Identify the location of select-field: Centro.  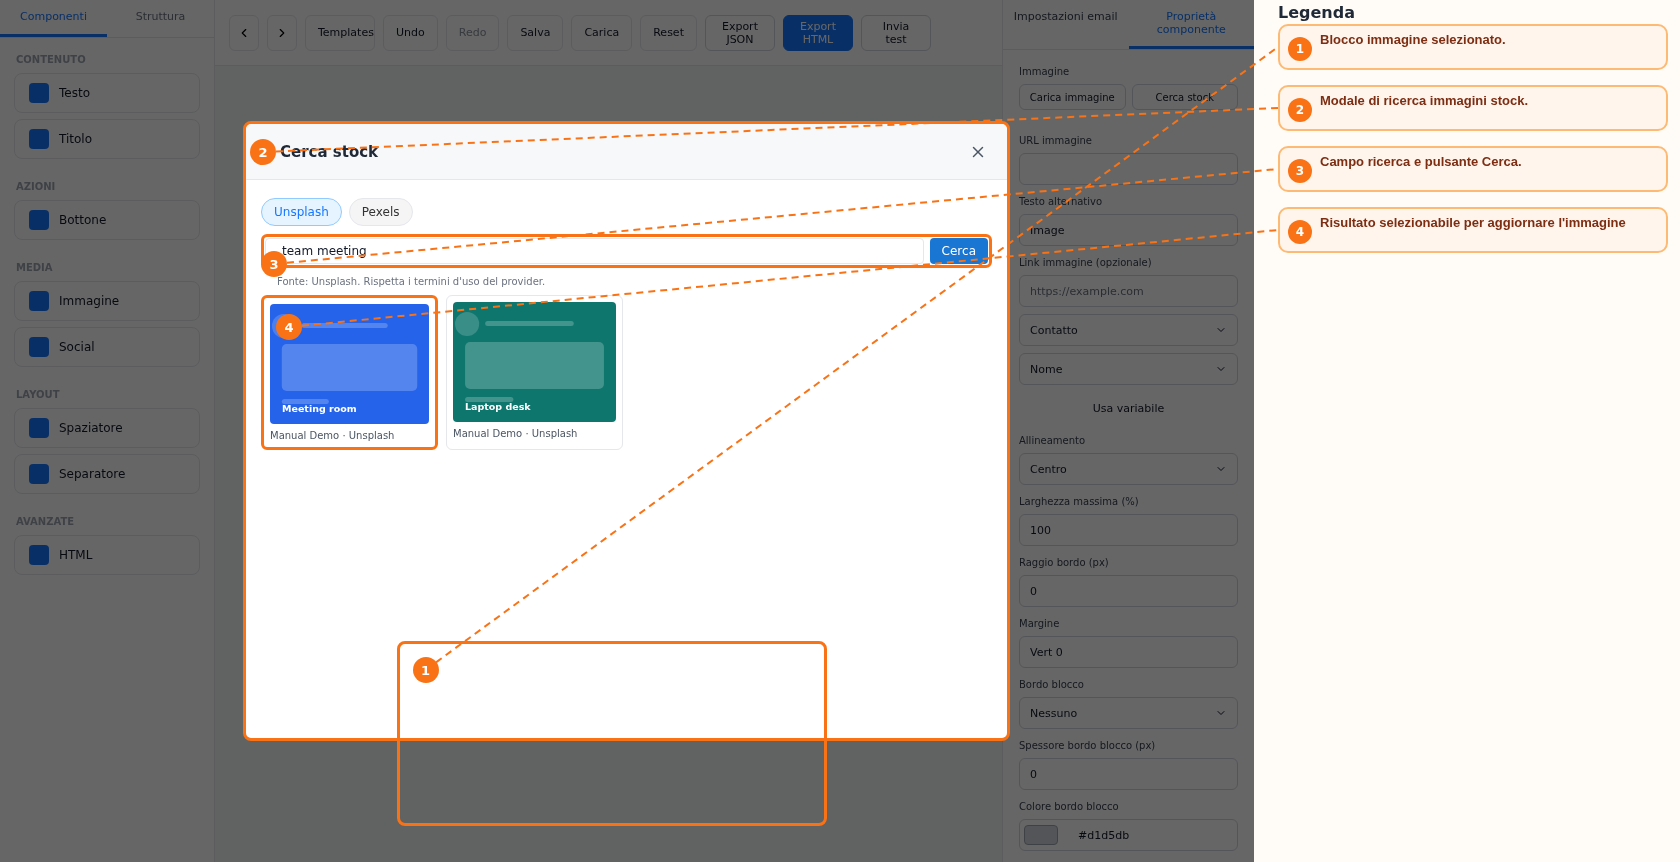
(1128, 469).